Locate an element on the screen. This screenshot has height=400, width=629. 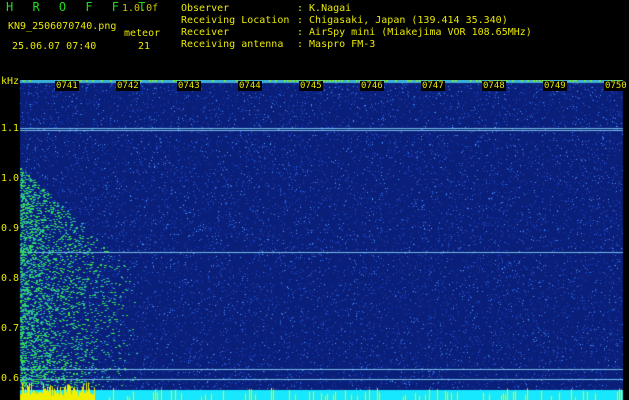
time-tick-label: 0747 is located at coordinates (433, 86).